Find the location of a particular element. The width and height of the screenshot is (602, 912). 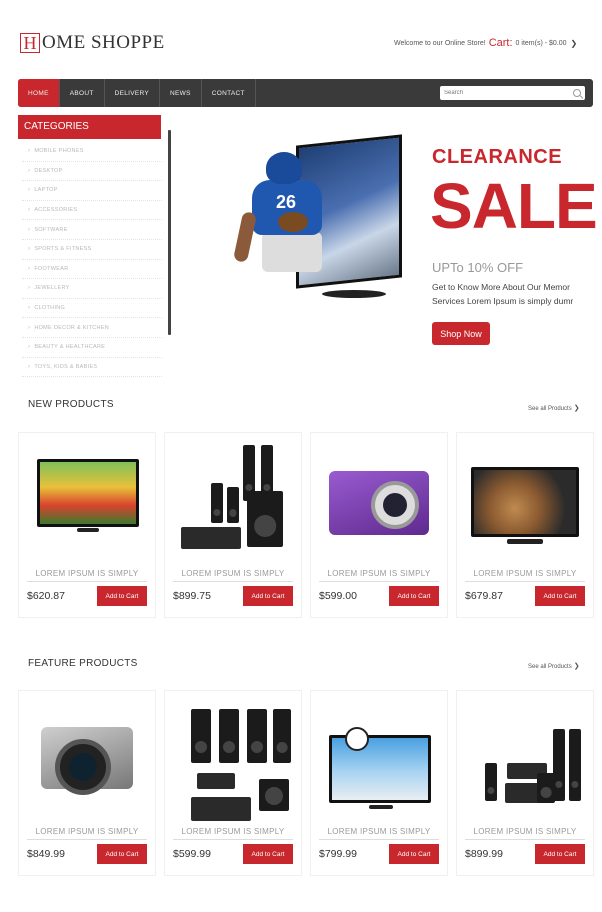

category-item: › HOME DECOR & KITCHEN is located at coordinates (92, 328).